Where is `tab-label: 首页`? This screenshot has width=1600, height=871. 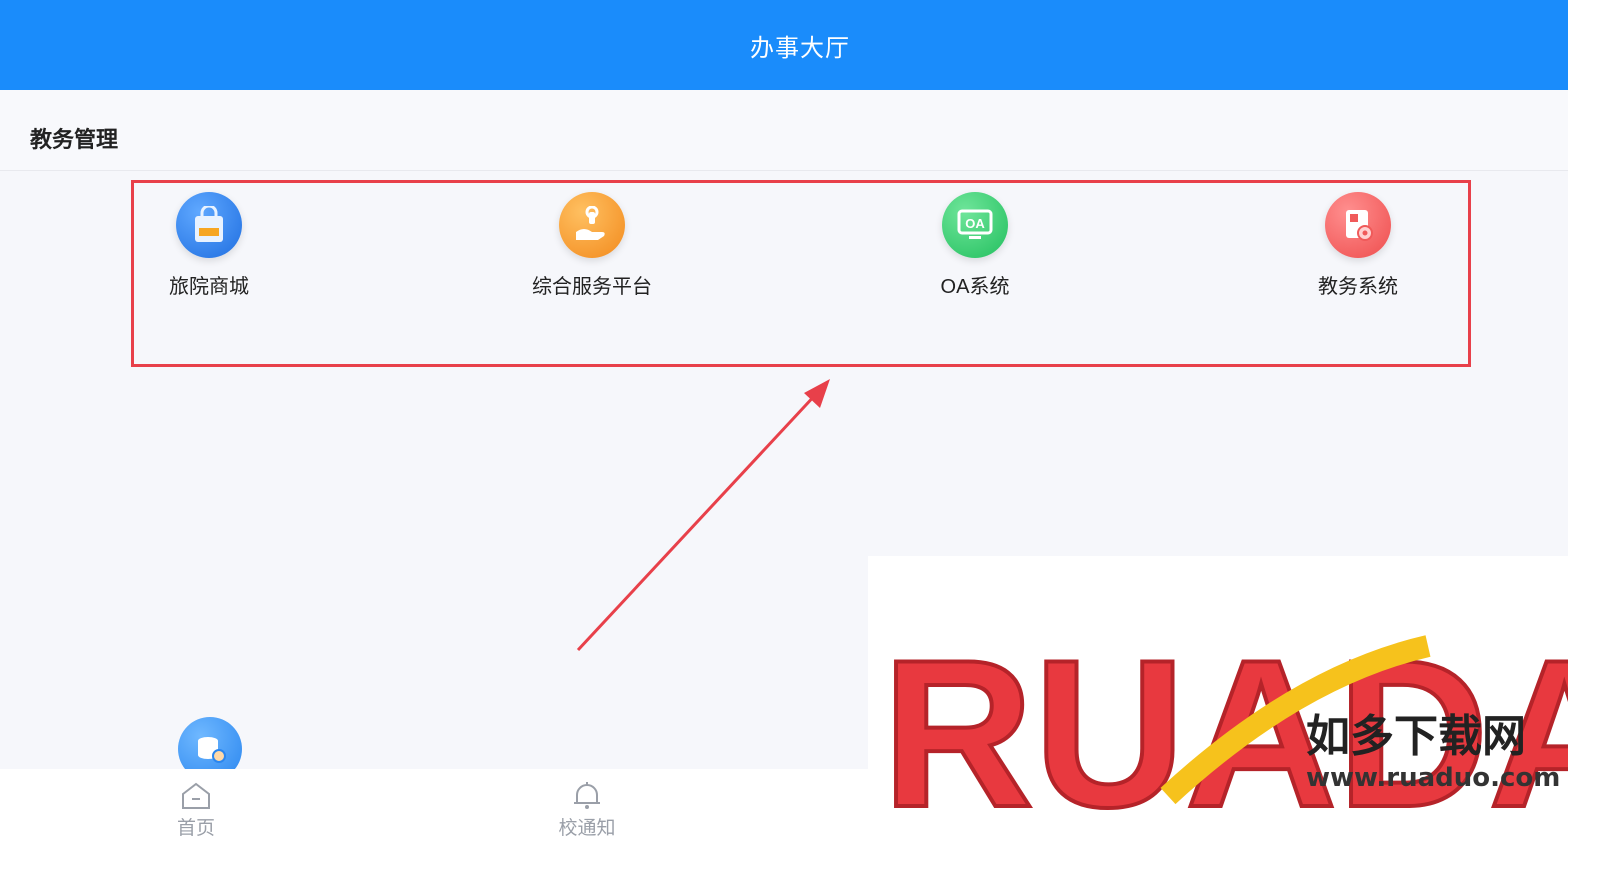 tab-label: 首页 is located at coordinates (195, 828).